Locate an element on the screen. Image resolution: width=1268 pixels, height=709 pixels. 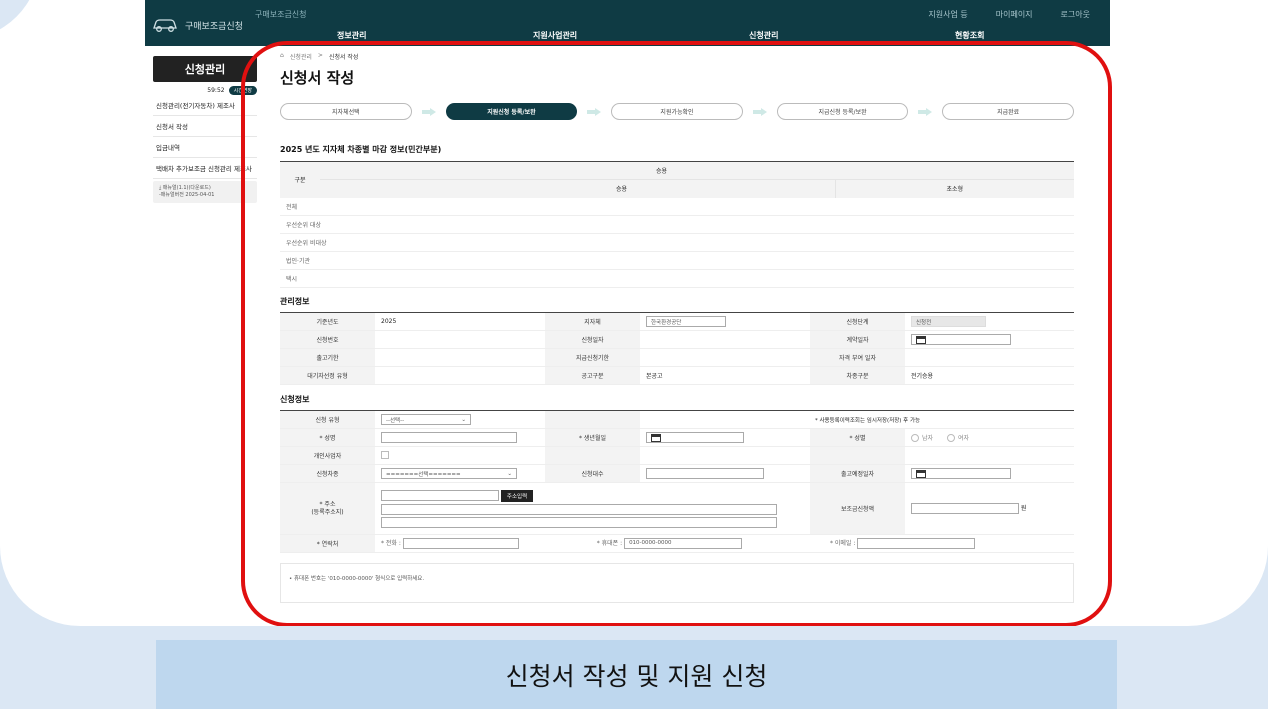
label-year: 기준년도 is located at coordinates (327, 321).